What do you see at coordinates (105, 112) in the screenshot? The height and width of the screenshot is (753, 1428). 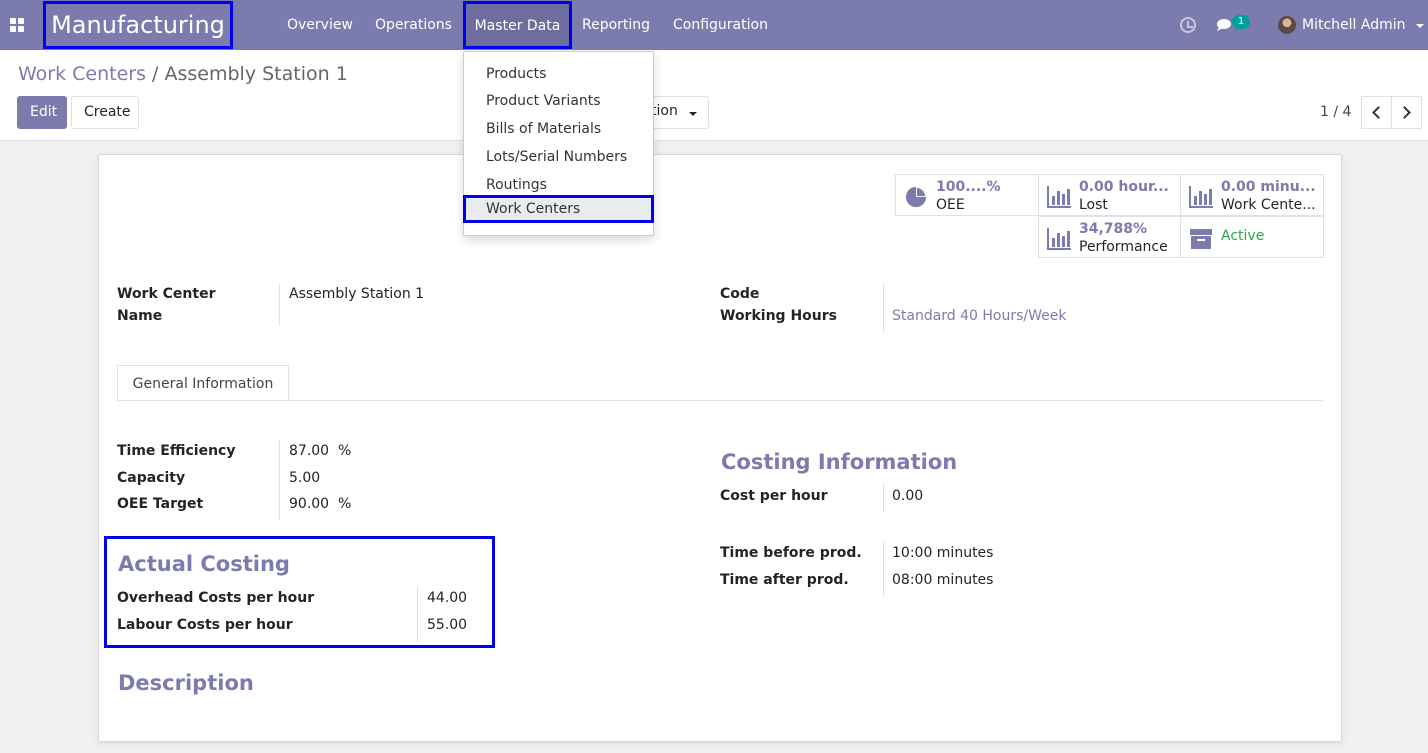 I see `create-button: Create` at bounding box center [105, 112].